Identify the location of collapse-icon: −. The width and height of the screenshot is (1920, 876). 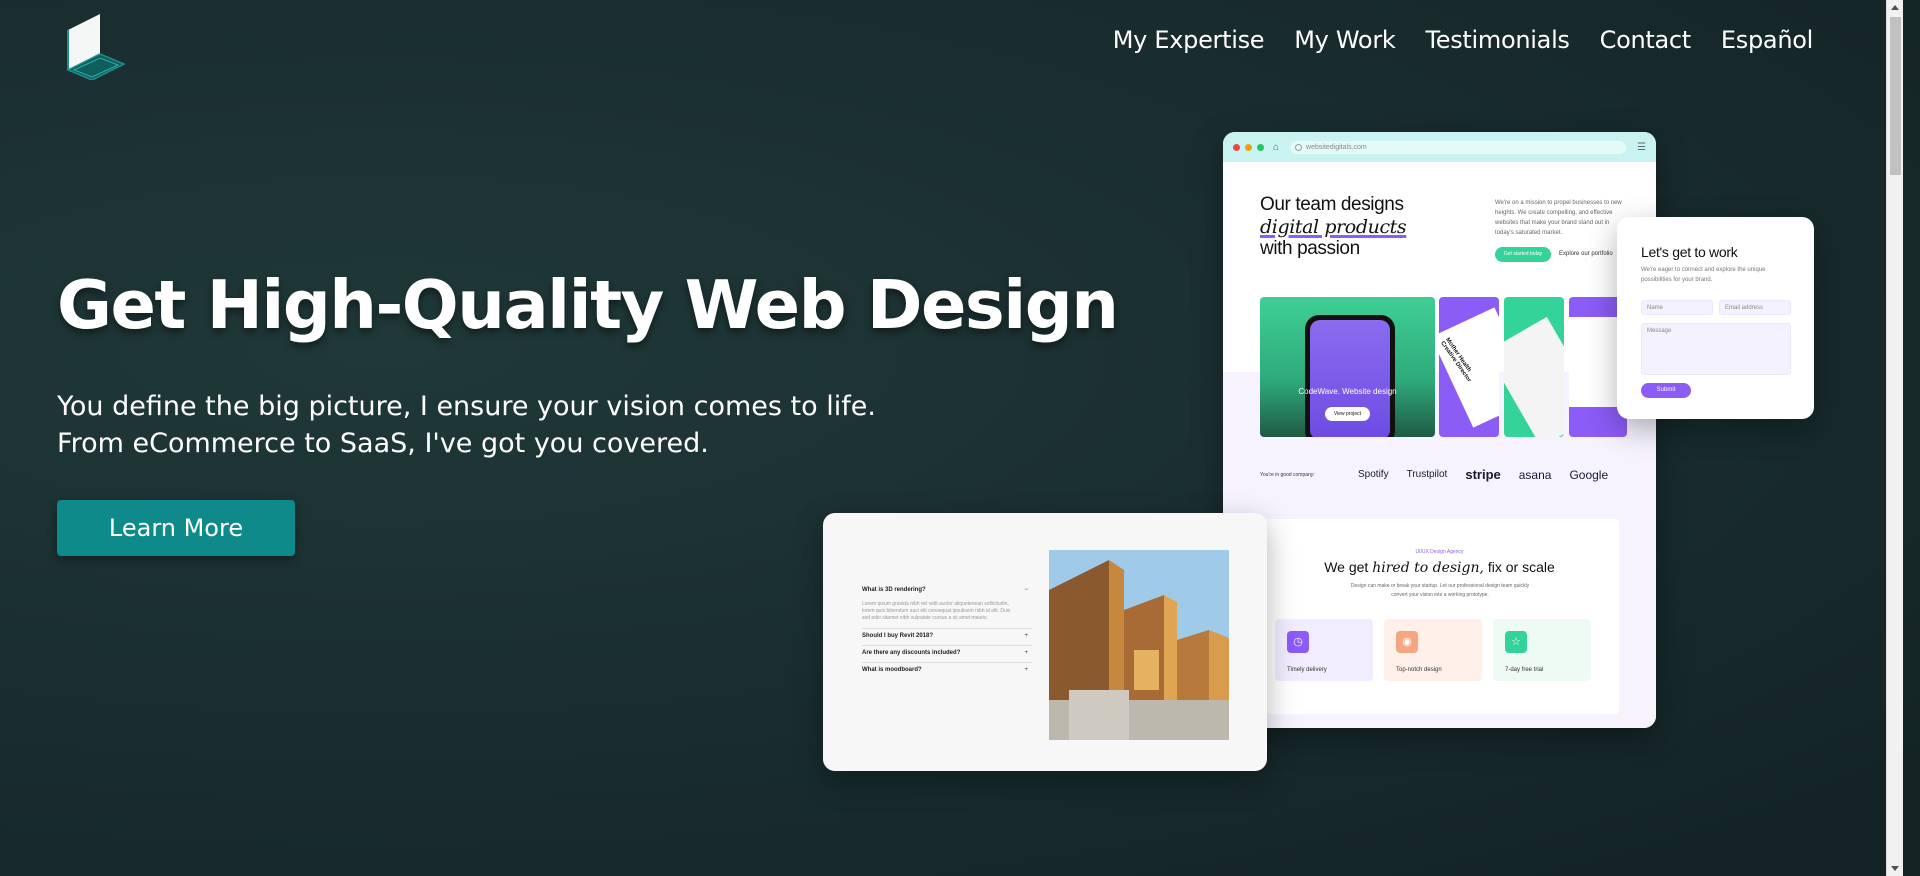
(1026, 590).